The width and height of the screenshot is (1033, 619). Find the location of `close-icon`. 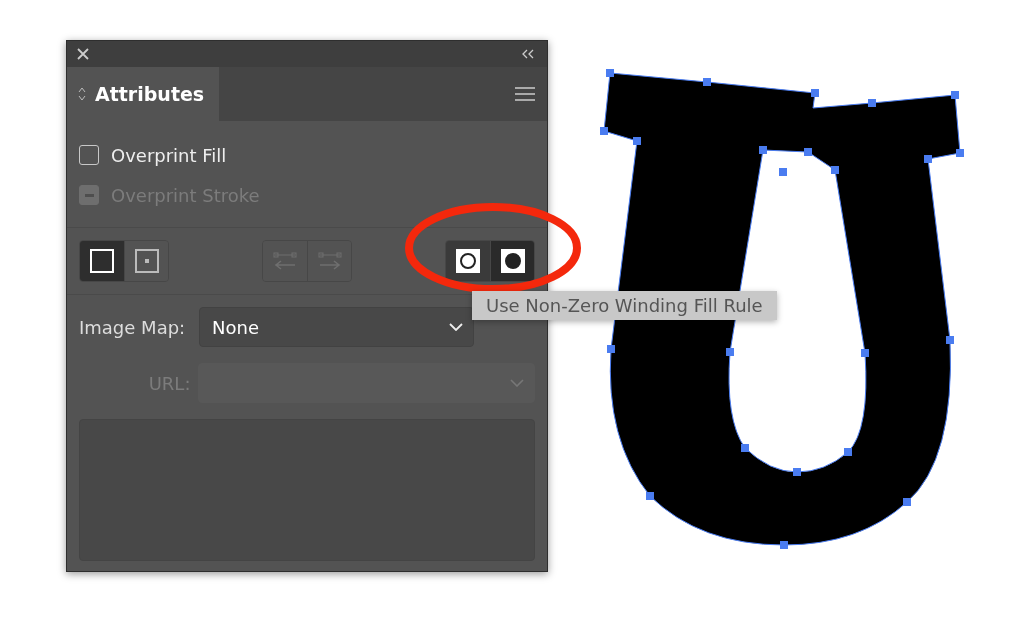

close-icon is located at coordinates (83, 54).